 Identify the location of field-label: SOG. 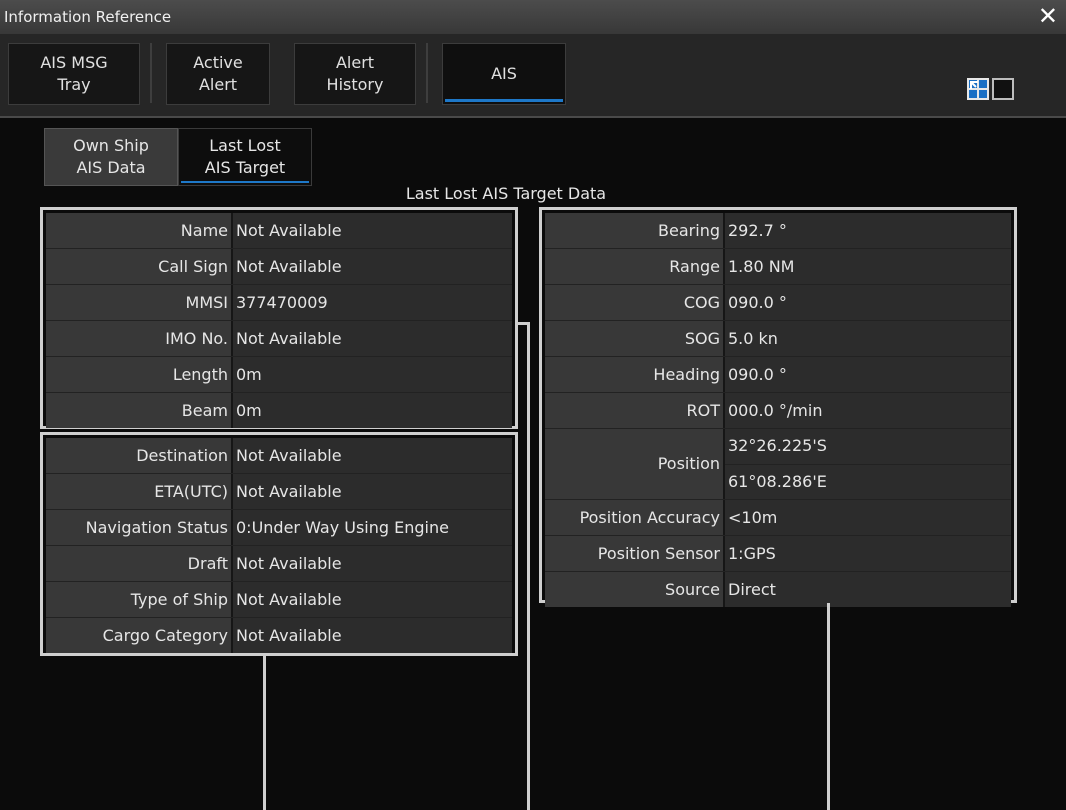
(635, 338).